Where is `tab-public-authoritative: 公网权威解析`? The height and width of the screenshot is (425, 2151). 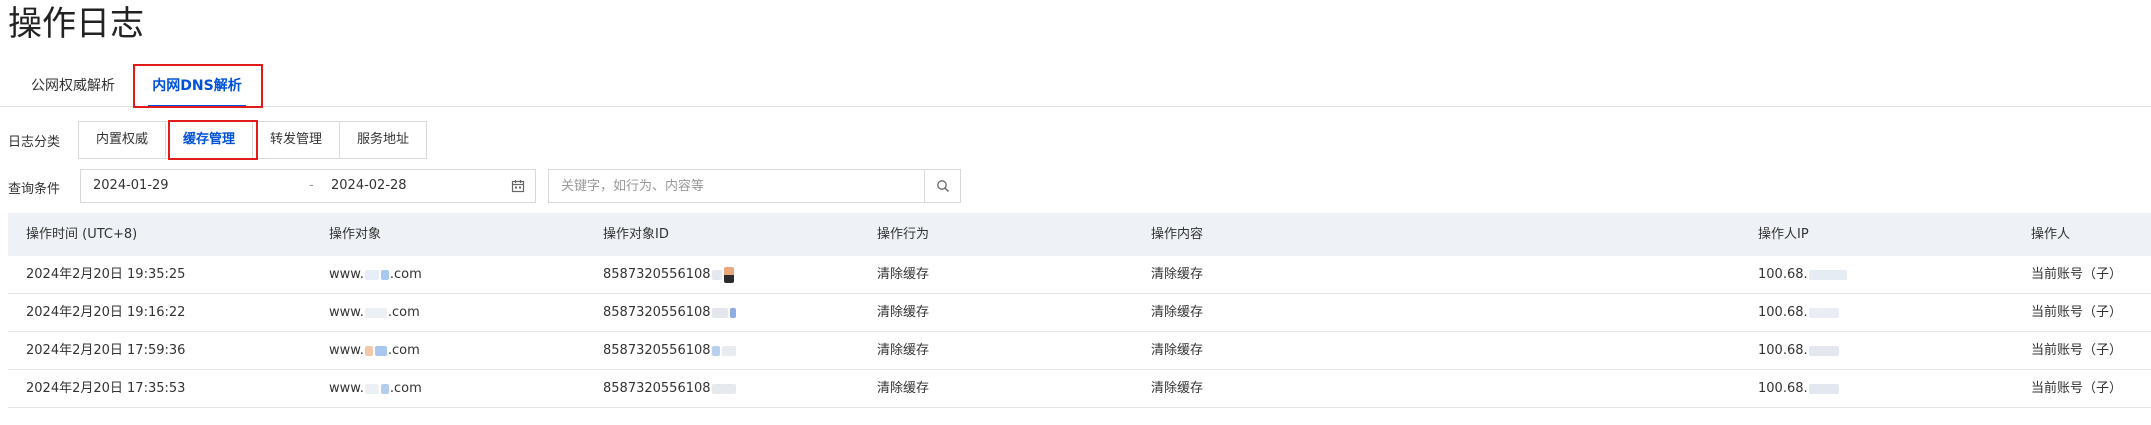 tab-public-authoritative: 公网权威解析 is located at coordinates (73, 86).